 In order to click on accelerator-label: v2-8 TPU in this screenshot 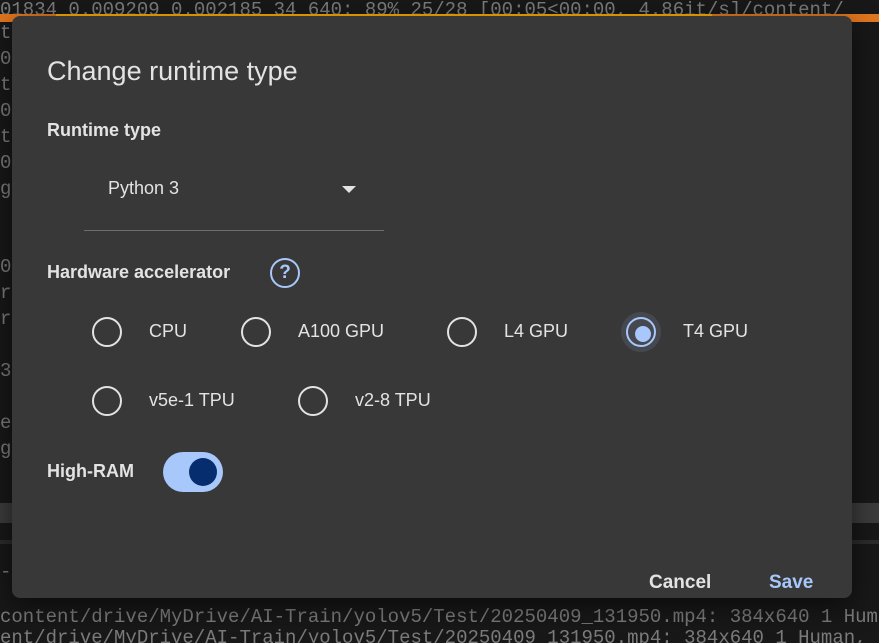, I will do `click(393, 400)`.